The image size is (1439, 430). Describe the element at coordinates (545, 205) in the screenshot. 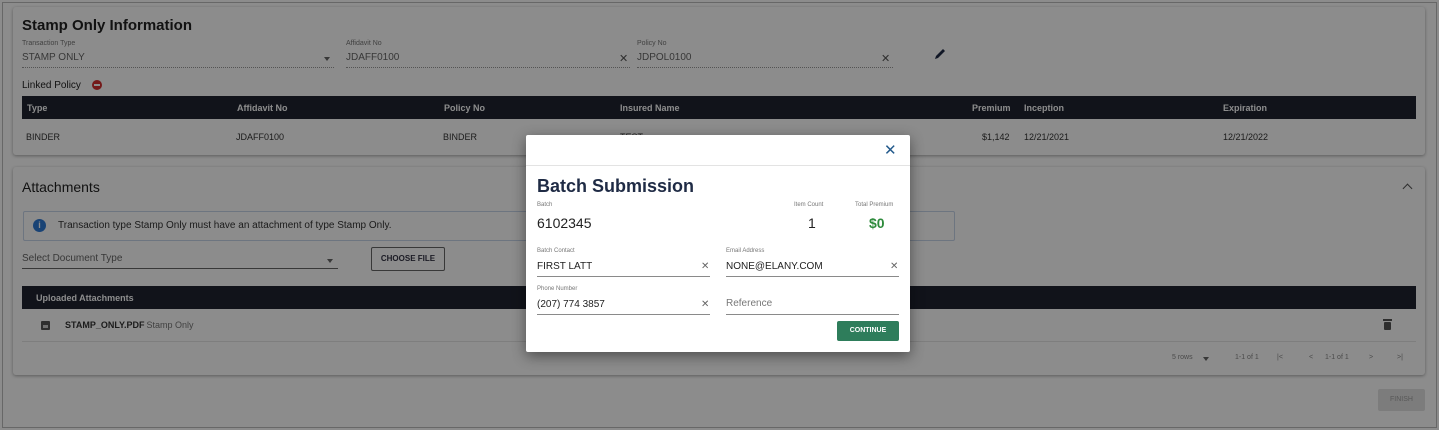

I see `batch-label: Batch` at that location.